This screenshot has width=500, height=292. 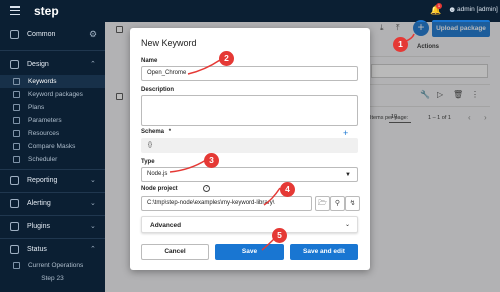 I want to click on callout-4: 4, so click(x=287, y=189).